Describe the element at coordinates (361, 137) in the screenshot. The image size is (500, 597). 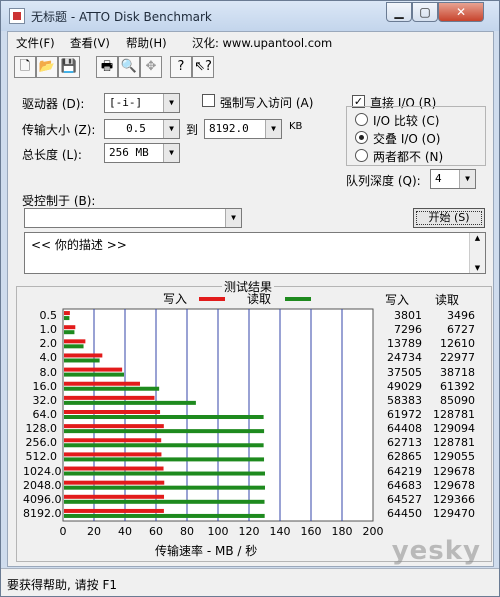
I see `radio-overlap` at that location.